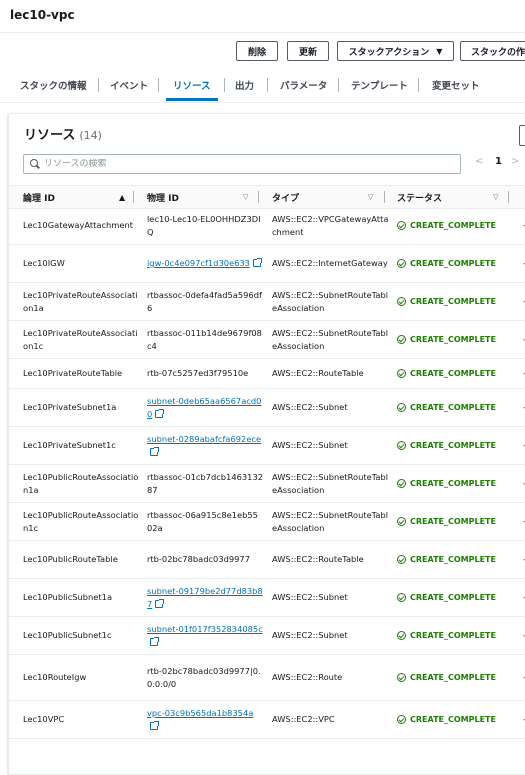 The width and height of the screenshot is (525, 775). I want to click on physical-id: rtb-07c5257ed3f79510e, so click(198, 373).